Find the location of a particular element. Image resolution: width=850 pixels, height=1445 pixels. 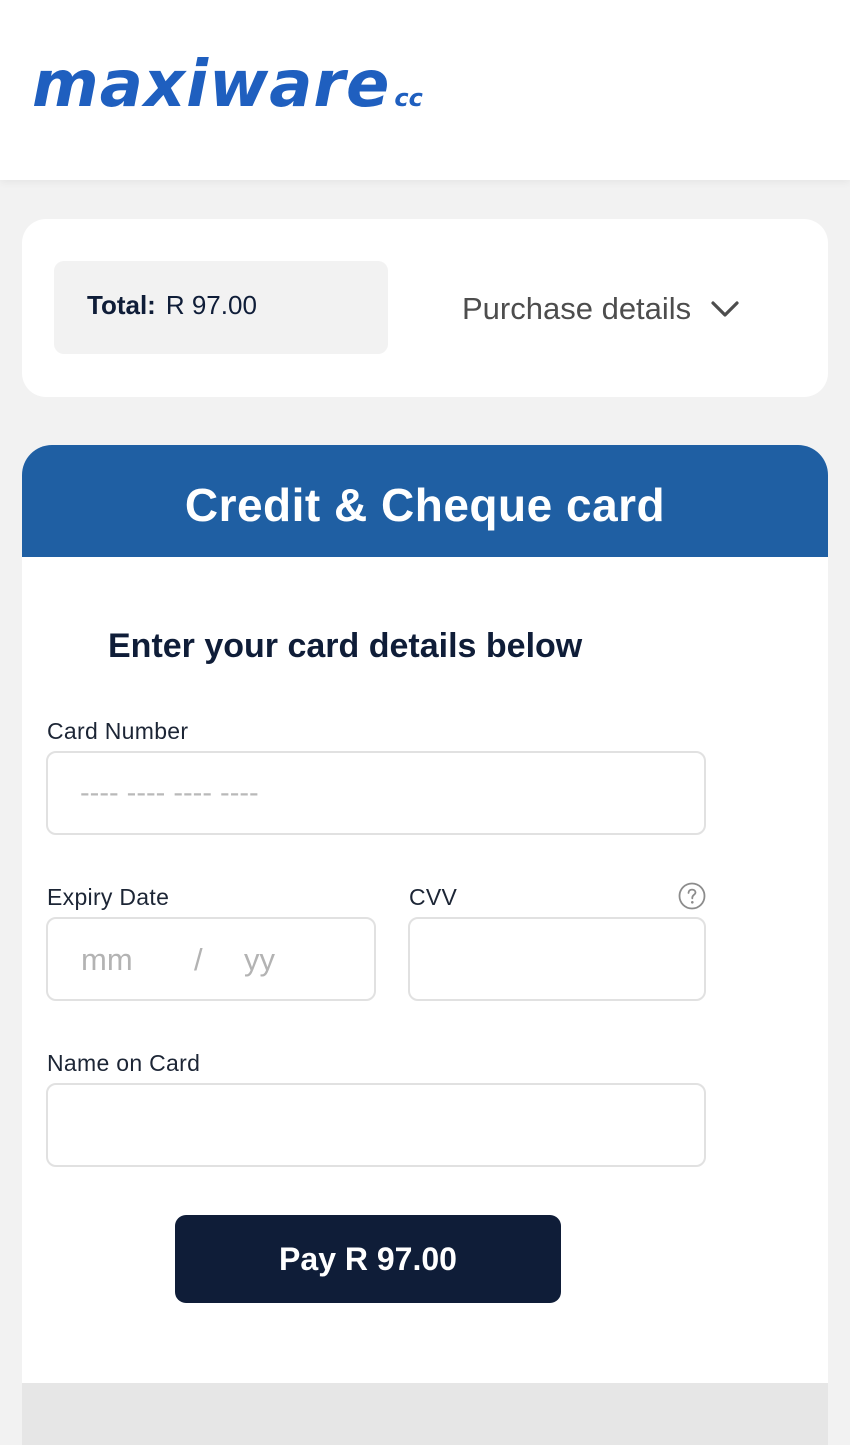

name-on-card-label: Name on Card is located at coordinates (124, 1063).